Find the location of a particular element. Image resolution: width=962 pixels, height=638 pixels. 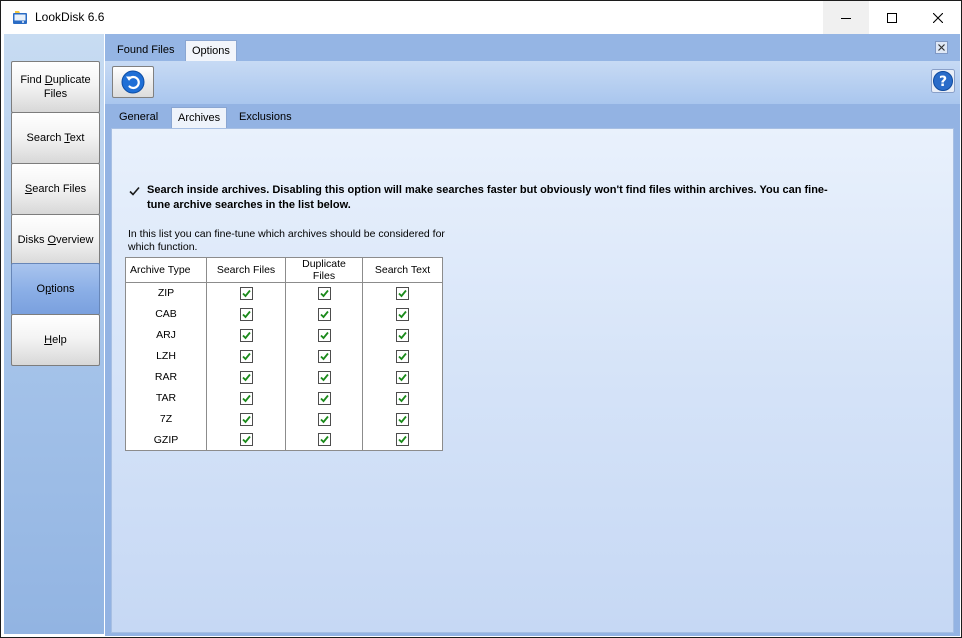

minimize-icon is located at coordinates (846, 18).